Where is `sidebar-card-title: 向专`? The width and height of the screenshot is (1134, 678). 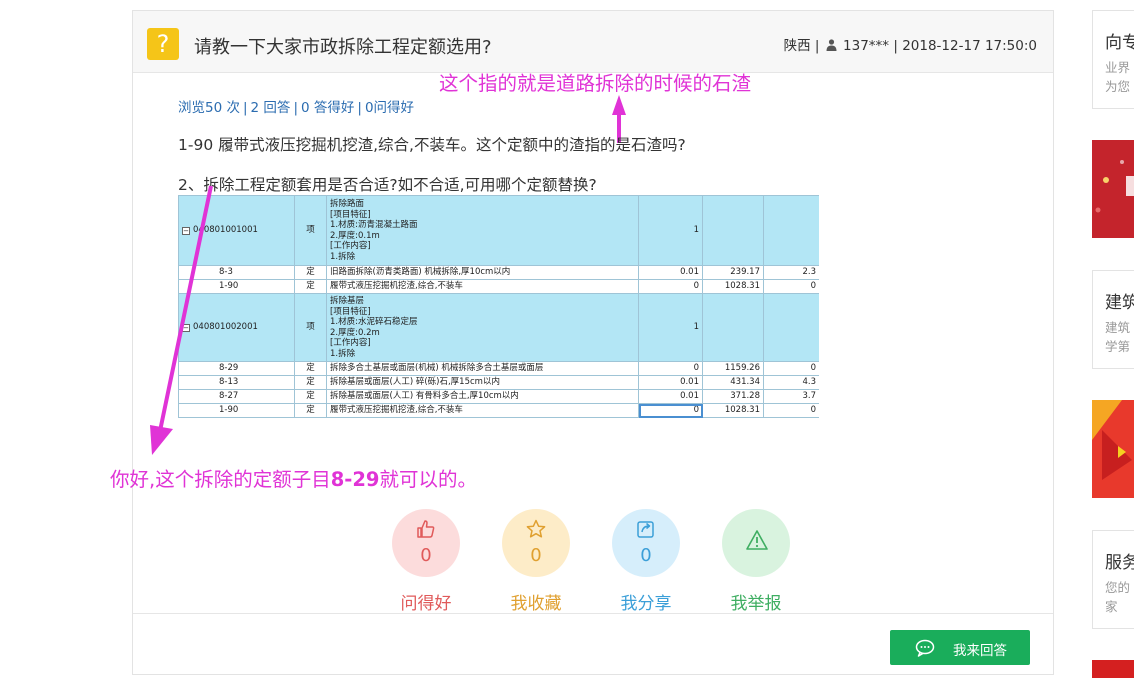
sidebar-card-title: 向专 is located at coordinates (1119, 43).